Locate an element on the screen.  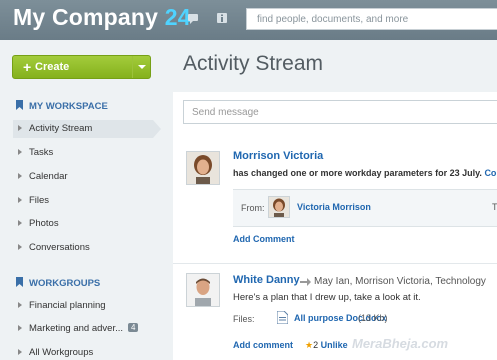
files-label: Files: is located at coordinates (244, 319).